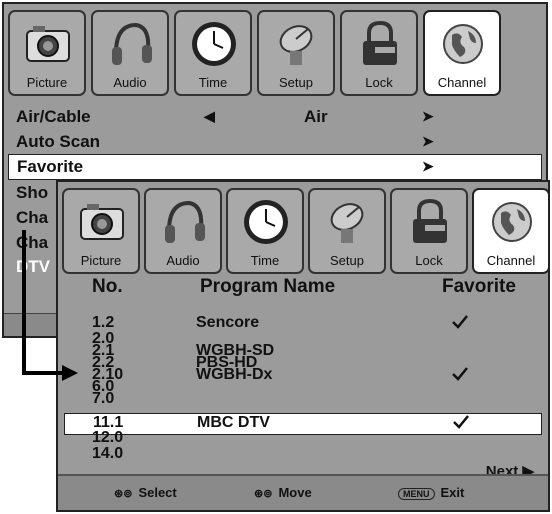 The height and width of the screenshot is (514, 552). Describe the element at coordinates (50, 166) in the screenshot. I see `row-label: Favorite` at that location.